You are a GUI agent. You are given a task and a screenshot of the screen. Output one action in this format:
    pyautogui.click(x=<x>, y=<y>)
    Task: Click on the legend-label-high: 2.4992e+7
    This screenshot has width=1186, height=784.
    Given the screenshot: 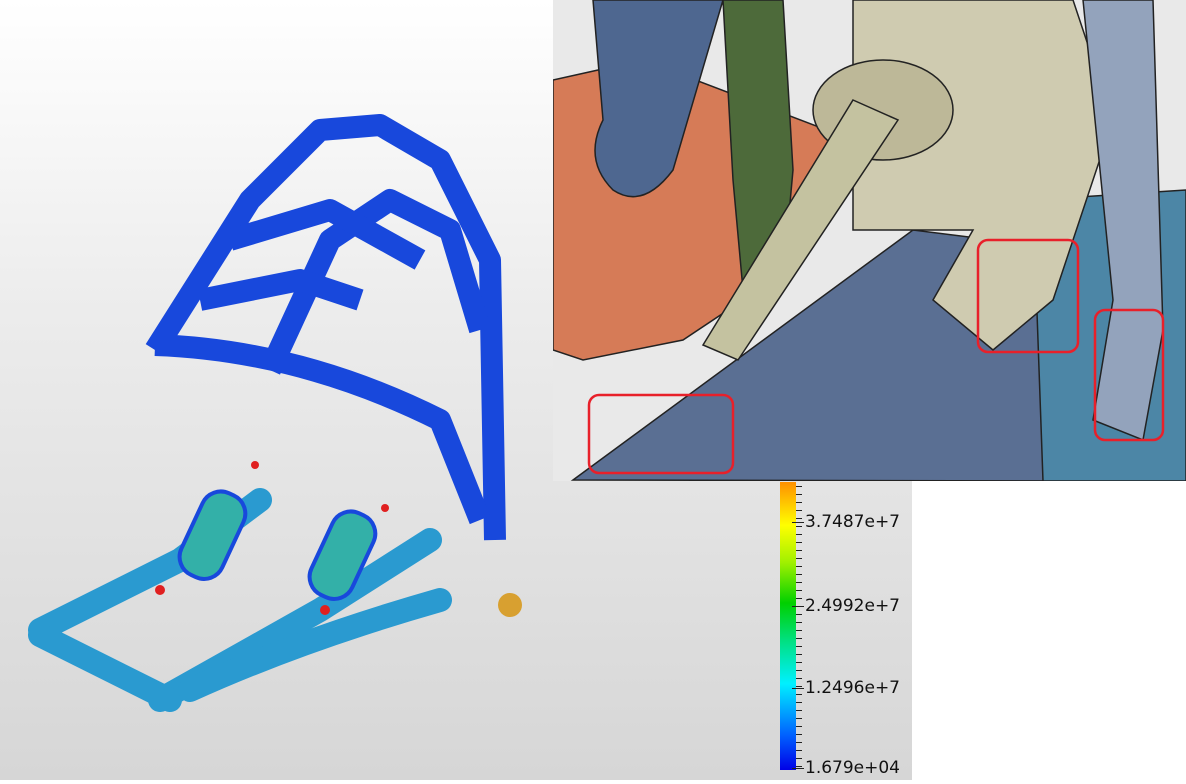 What is the action you would take?
    pyautogui.click(x=853, y=606)
    